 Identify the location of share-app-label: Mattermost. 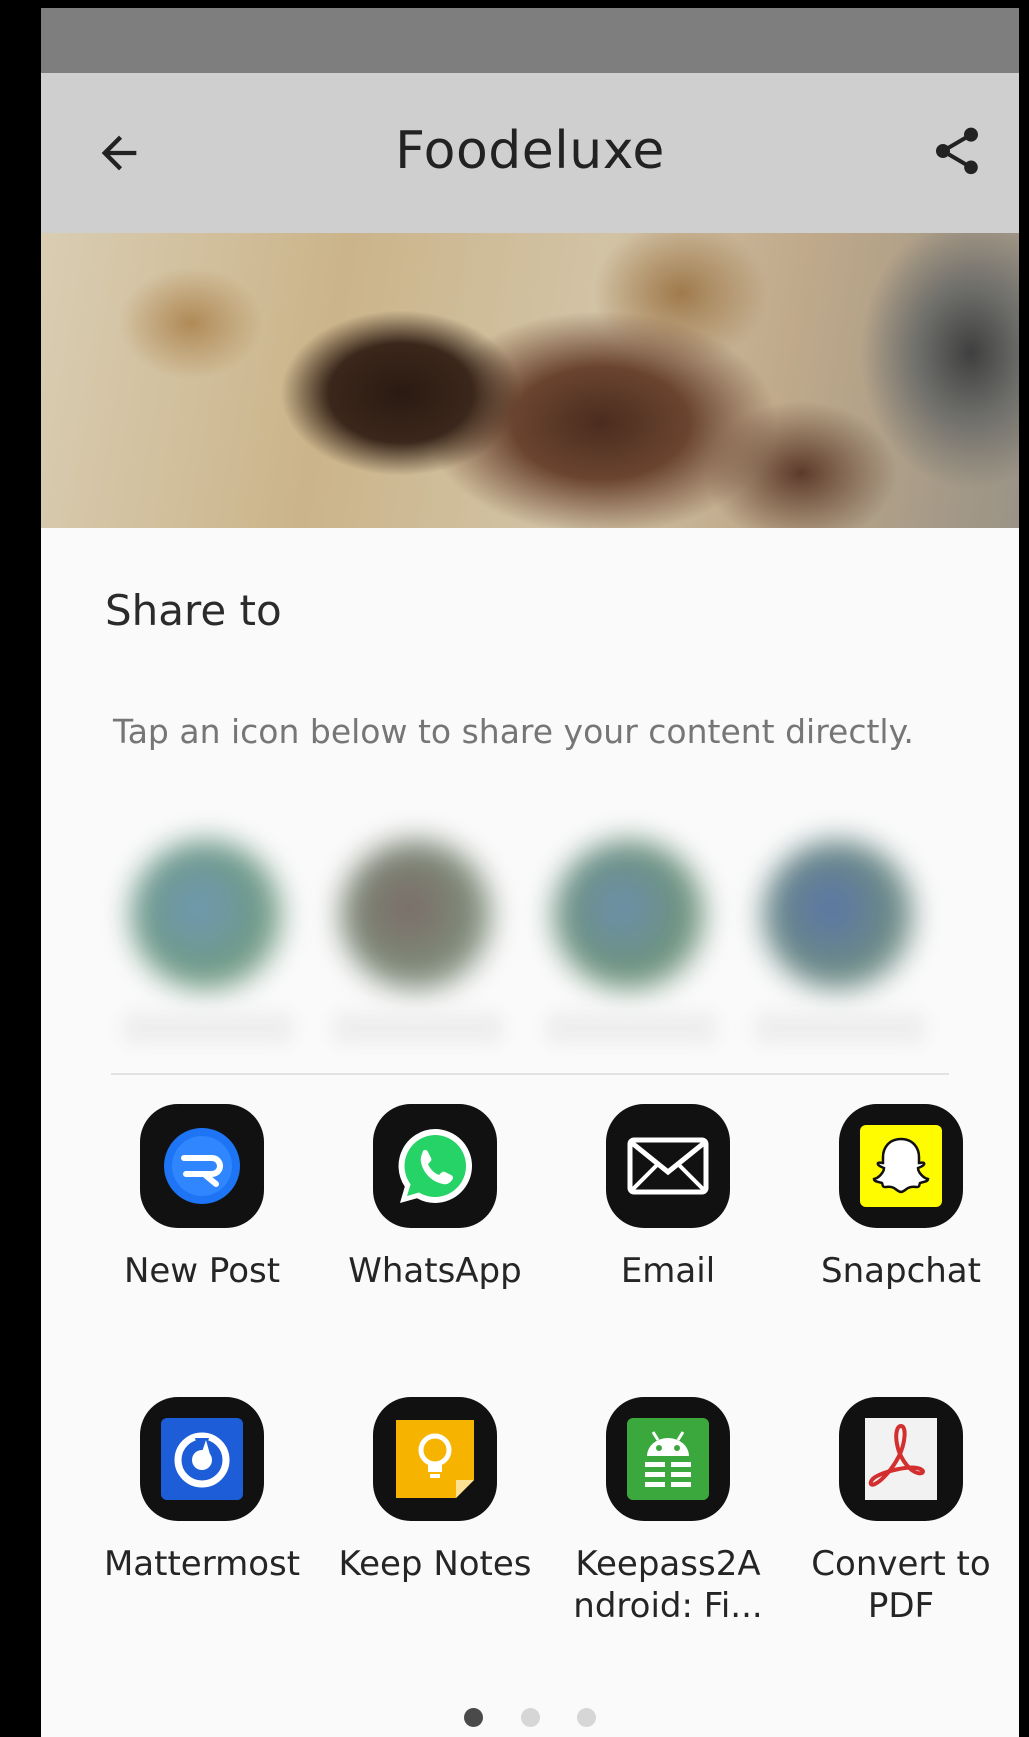
(202, 1564).